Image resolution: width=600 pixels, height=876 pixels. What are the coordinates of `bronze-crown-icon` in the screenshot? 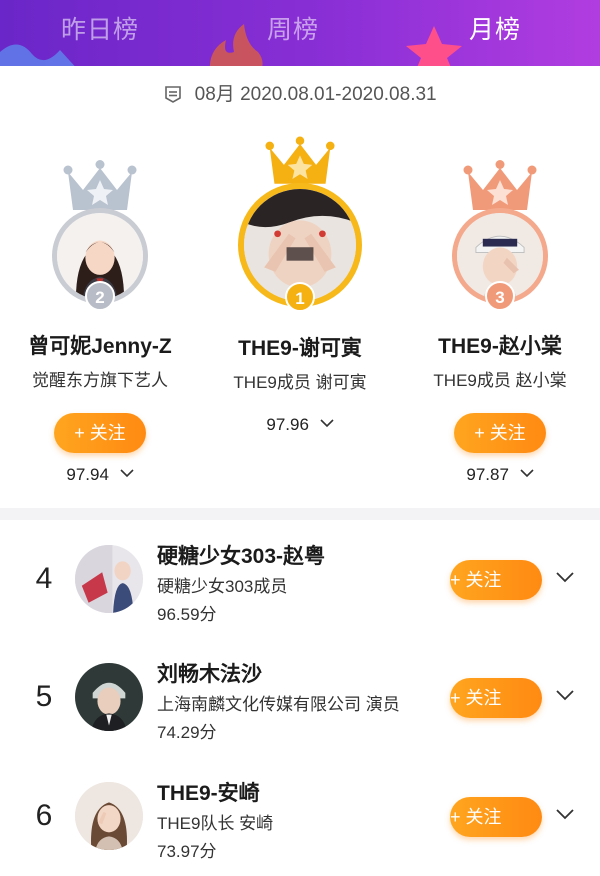 It's located at (500, 185).